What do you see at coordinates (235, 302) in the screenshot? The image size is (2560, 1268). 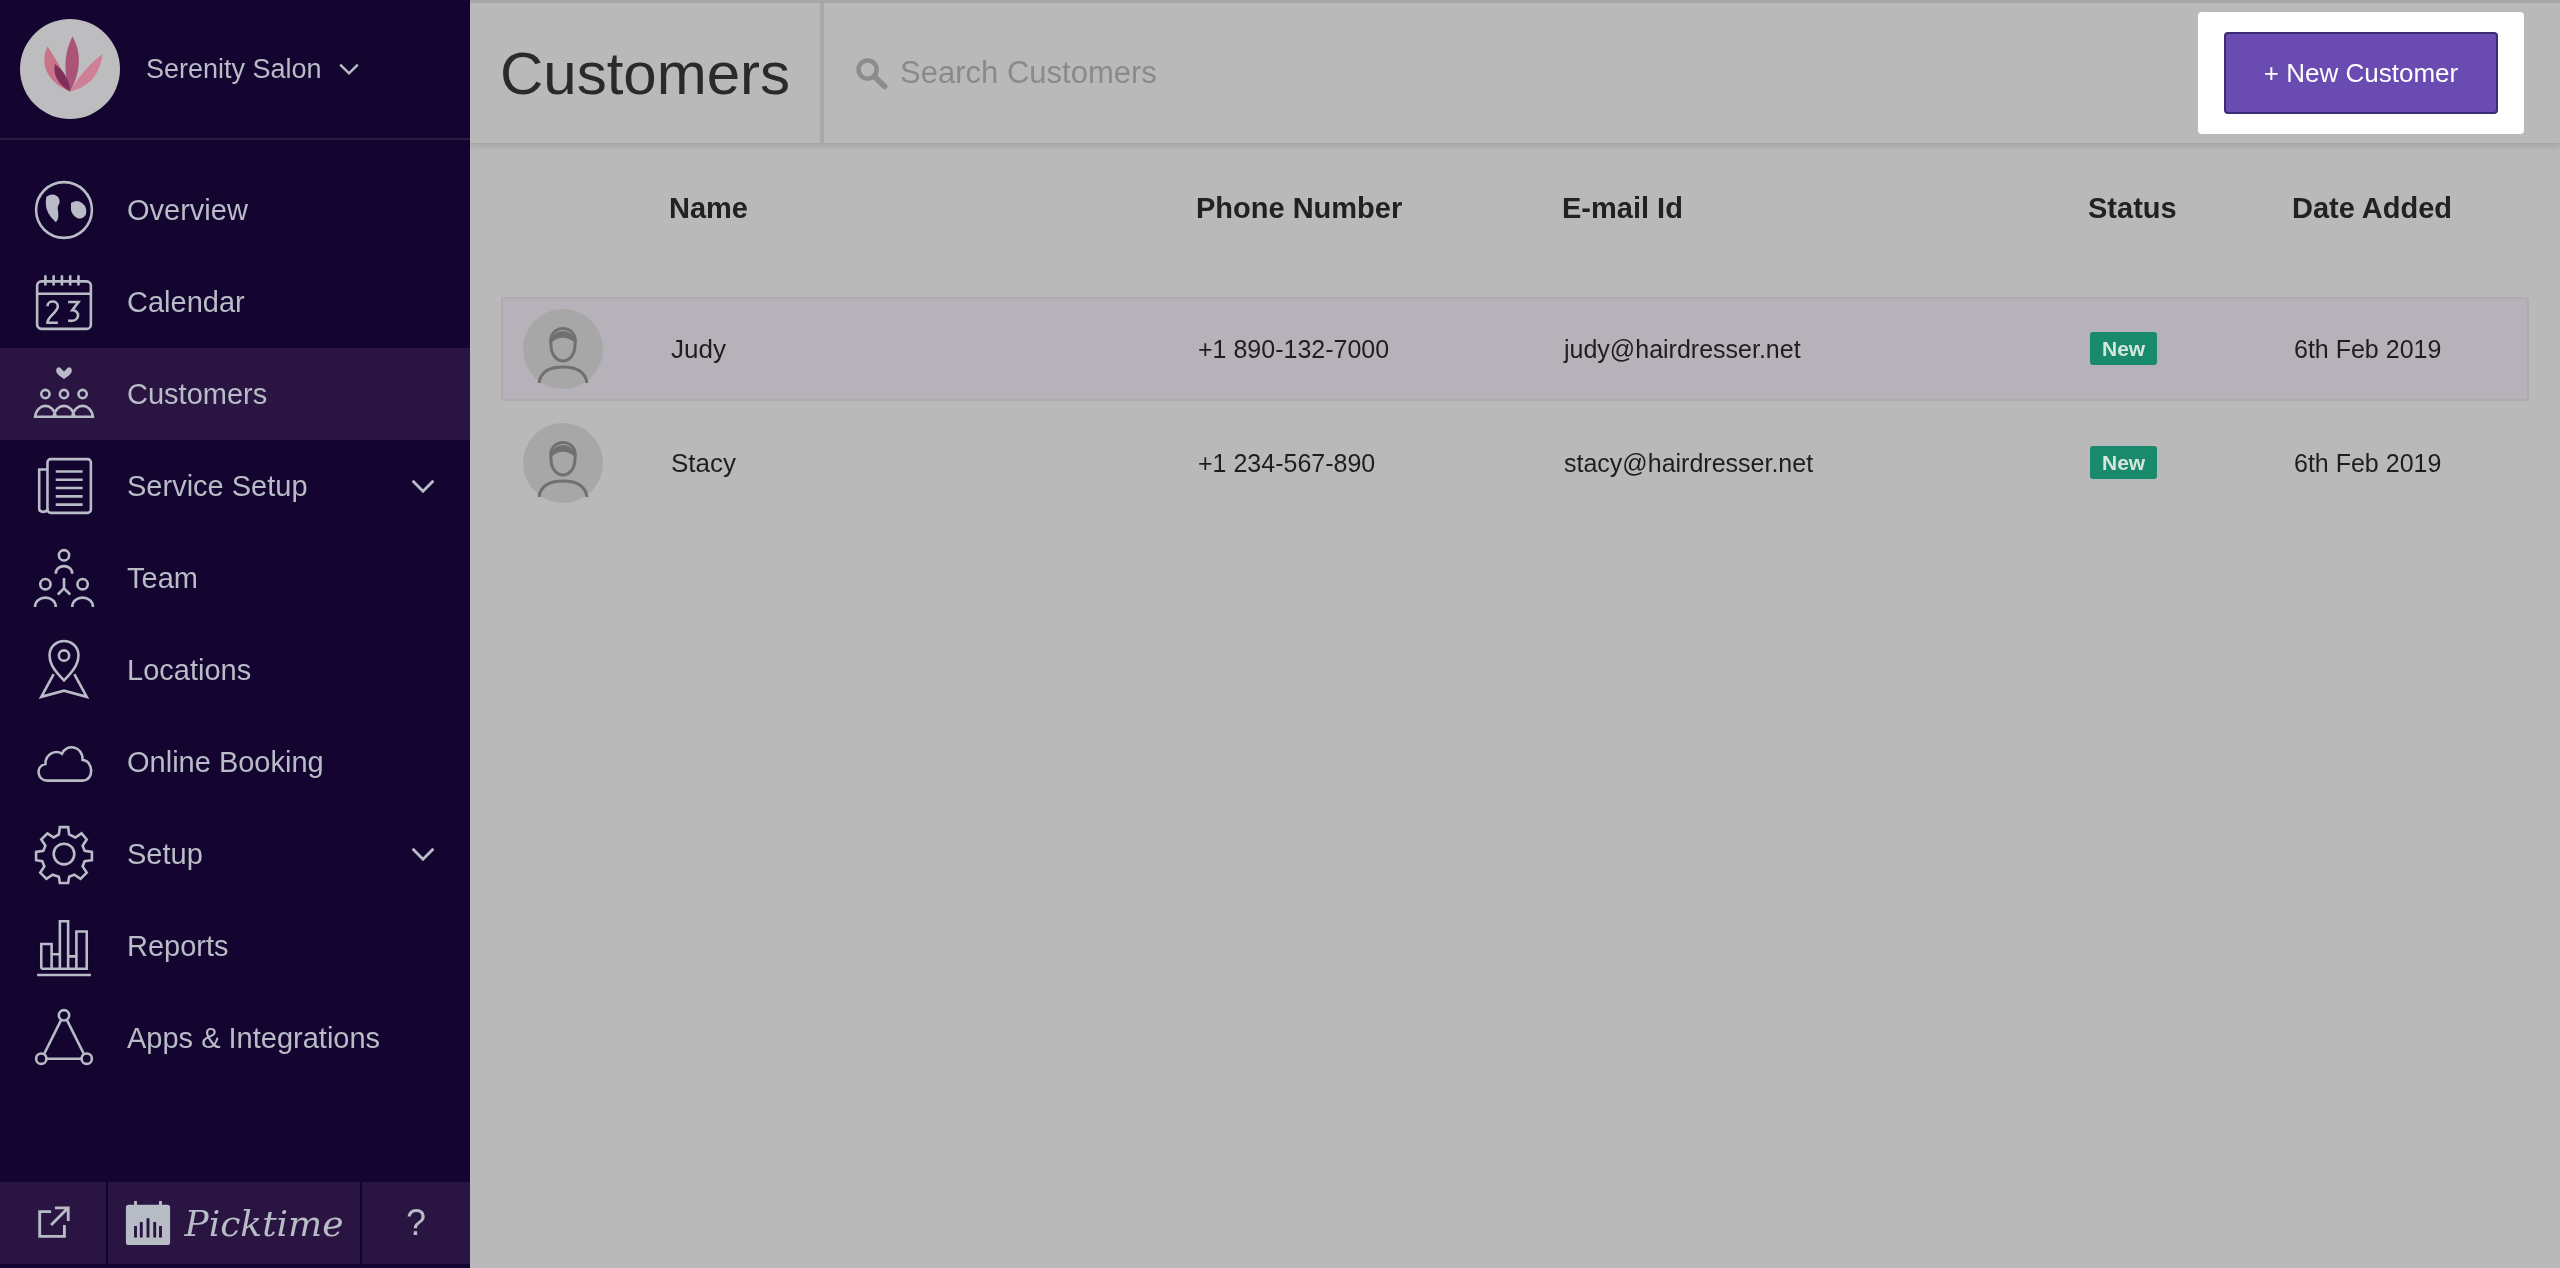 I see `nav-item: Calendar` at bounding box center [235, 302].